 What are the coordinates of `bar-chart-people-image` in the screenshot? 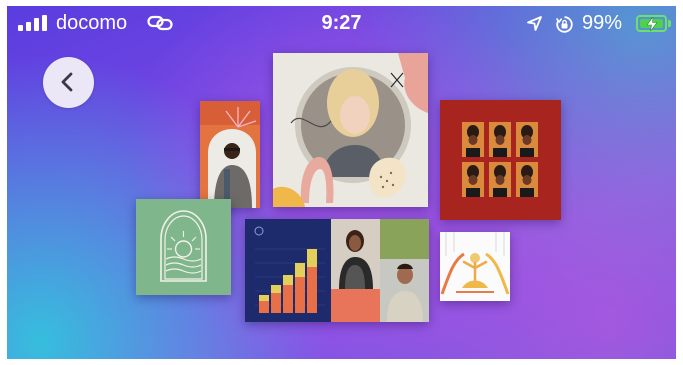 It's located at (337, 270).